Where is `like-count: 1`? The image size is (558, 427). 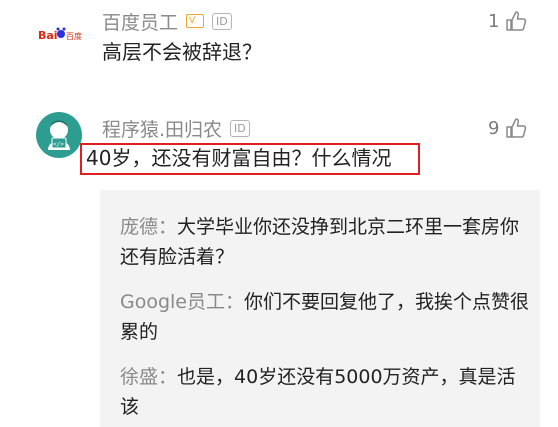 like-count: 1 is located at coordinates (494, 21).